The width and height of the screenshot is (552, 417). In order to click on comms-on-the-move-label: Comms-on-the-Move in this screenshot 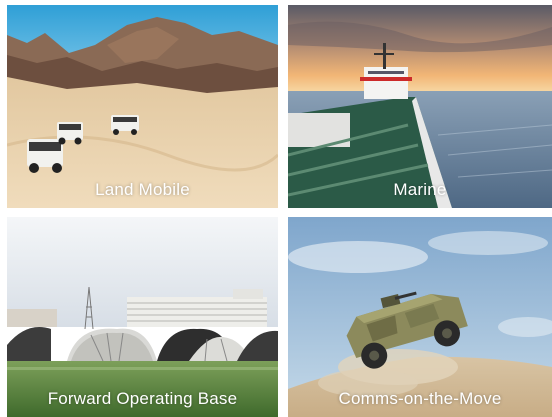, I will do `click(420, 398)`.